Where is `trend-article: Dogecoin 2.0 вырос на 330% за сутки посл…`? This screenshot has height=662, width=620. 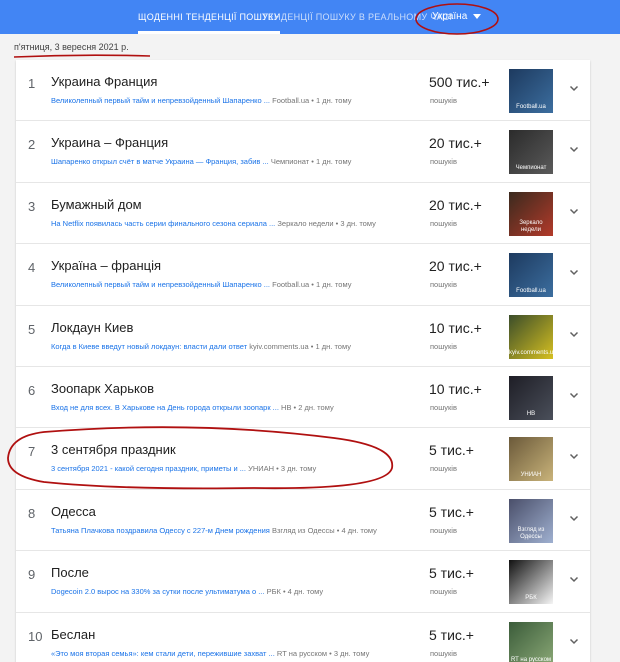 trend-article: Dogecoin 2.0 вырос на 330% за сутки посл… is located at coordinates (187, 591).